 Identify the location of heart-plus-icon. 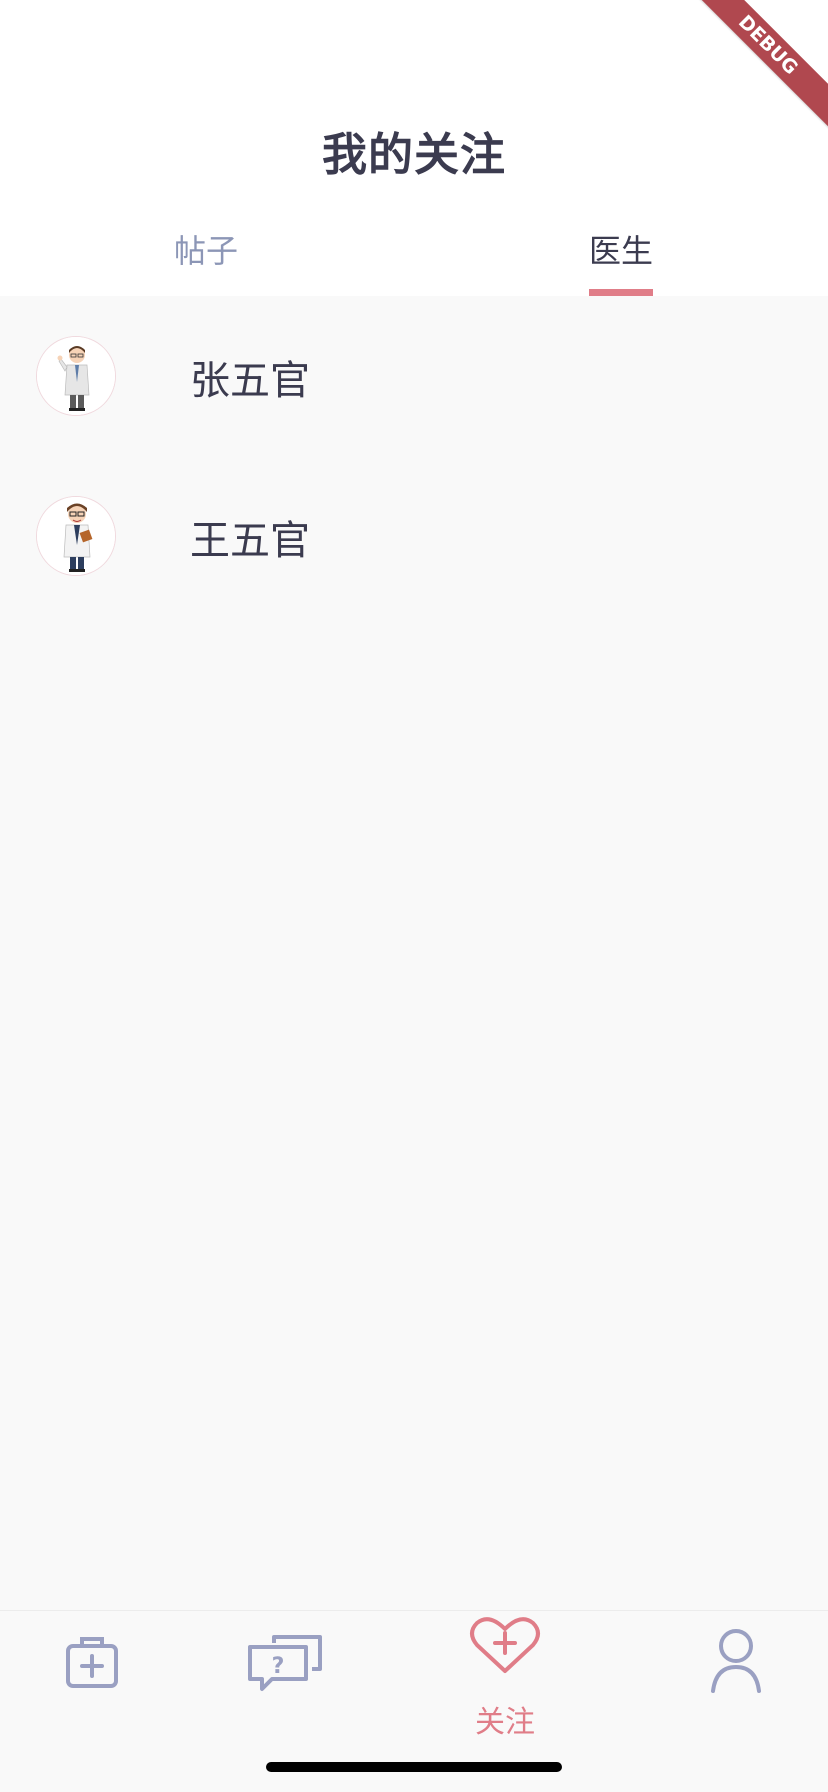
(505, 1645).